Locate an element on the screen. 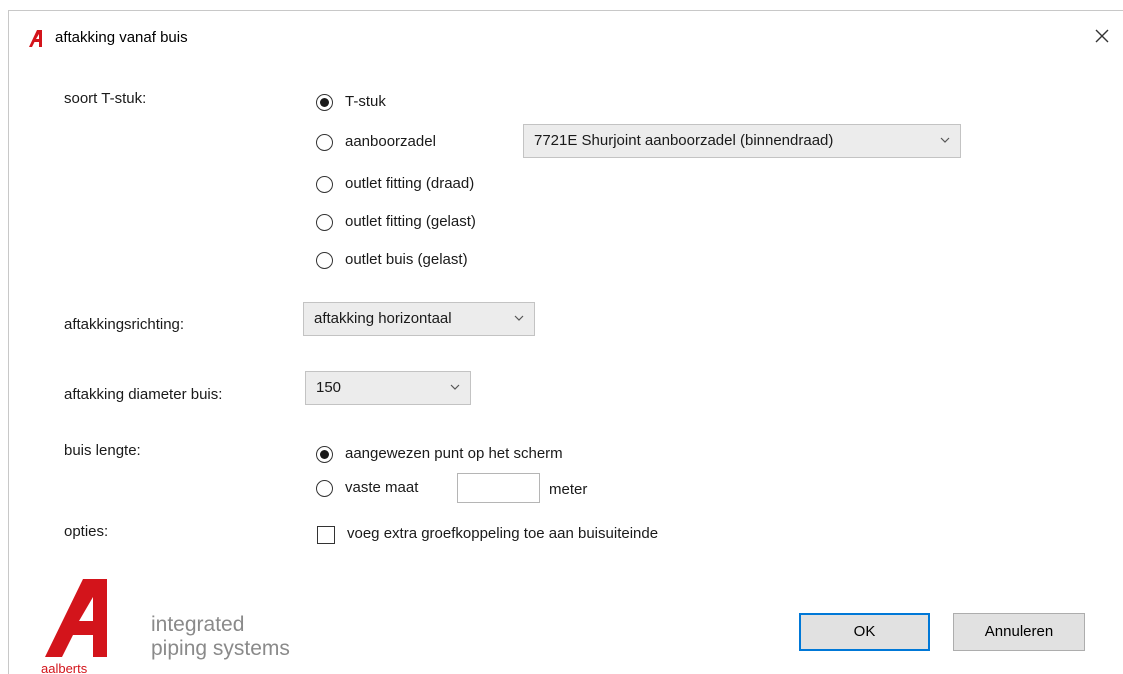 The height and width of the screenshot is (674, 1123). ok-button: OK is located at coordinates (864, 632).